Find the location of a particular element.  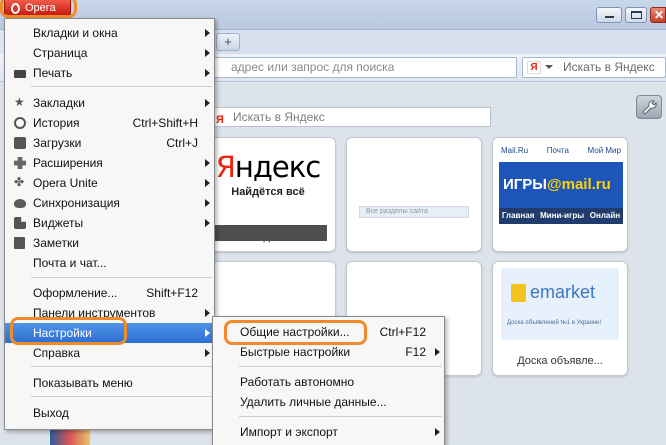

menu-item-widgets: Виджеты is located at coordinates (109, 223).